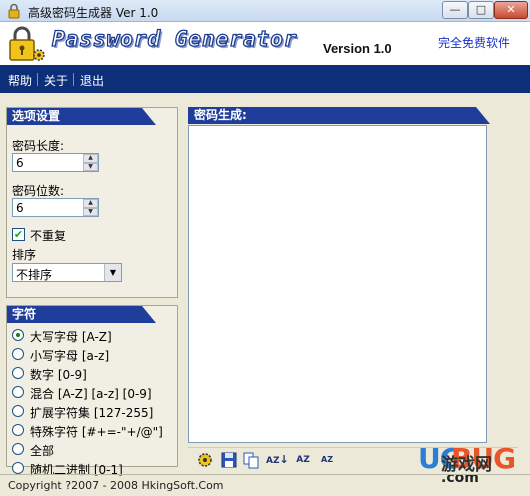 The height and width of the screenshot is (496, 530). What do you see at coordinates (92, 80) in the screenshot?
I see `menu-exit: 退出` at bounding box center [92, 80].